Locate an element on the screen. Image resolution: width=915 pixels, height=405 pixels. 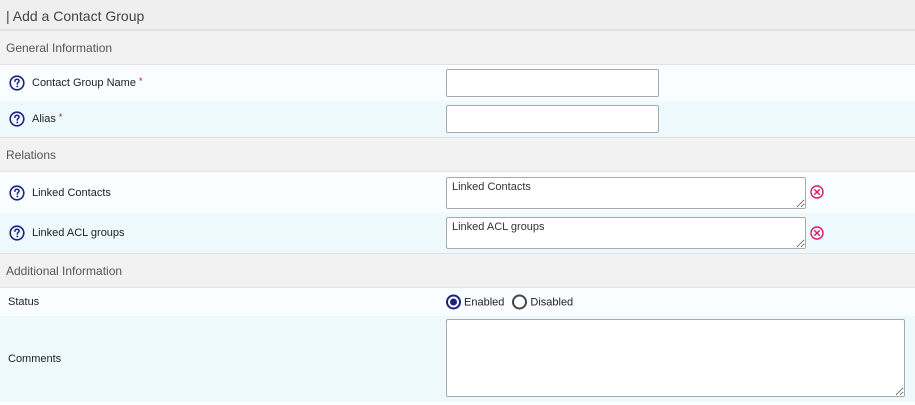
row-linked-contacts: Linked Contacts is located at coordinates (457, 192).